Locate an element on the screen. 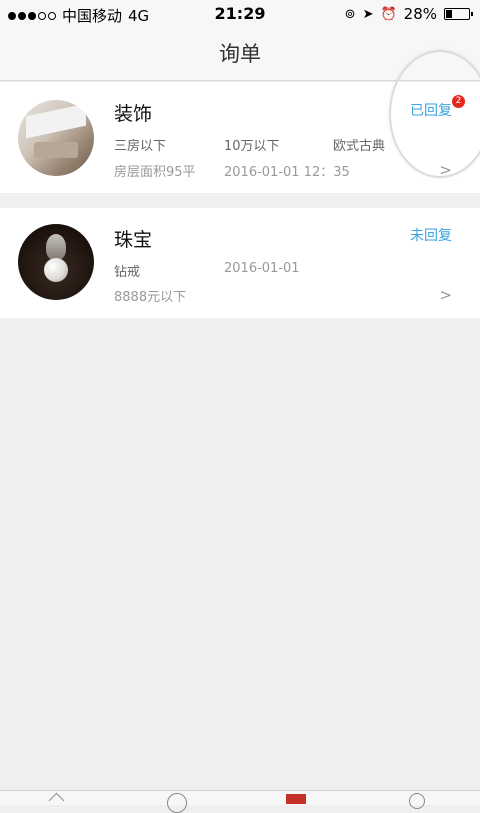  inquiry-area: 房层面积95平 is located at coordinates (155, 172).